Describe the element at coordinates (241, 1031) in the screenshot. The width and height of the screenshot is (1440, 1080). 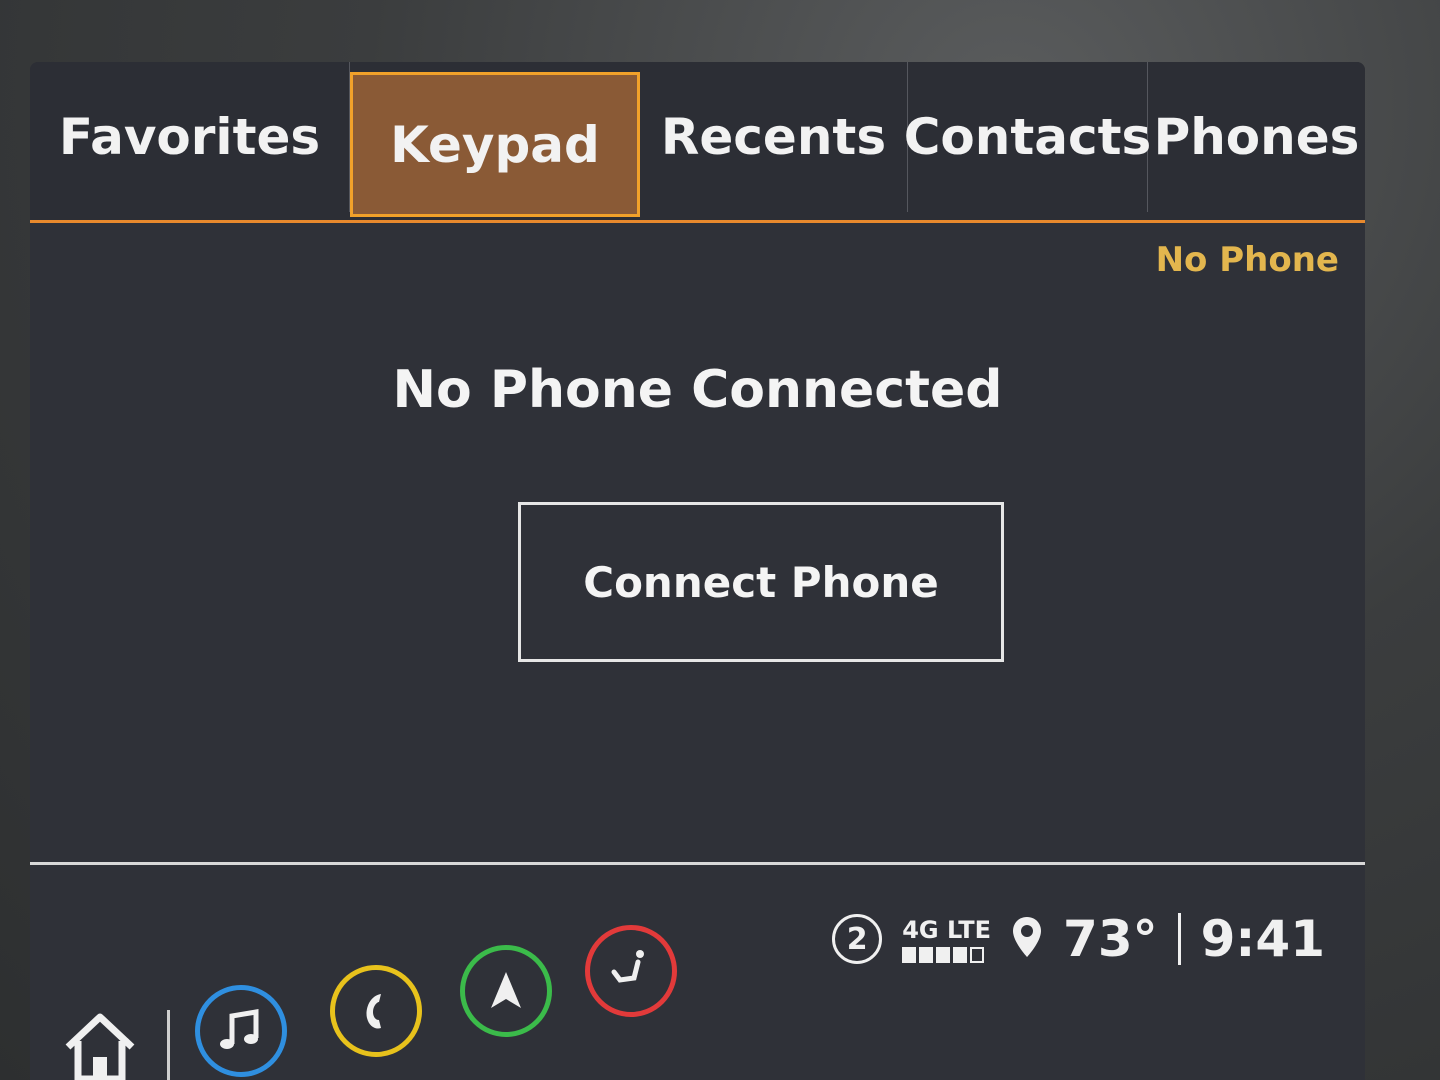
I see `music-icon` at that location.